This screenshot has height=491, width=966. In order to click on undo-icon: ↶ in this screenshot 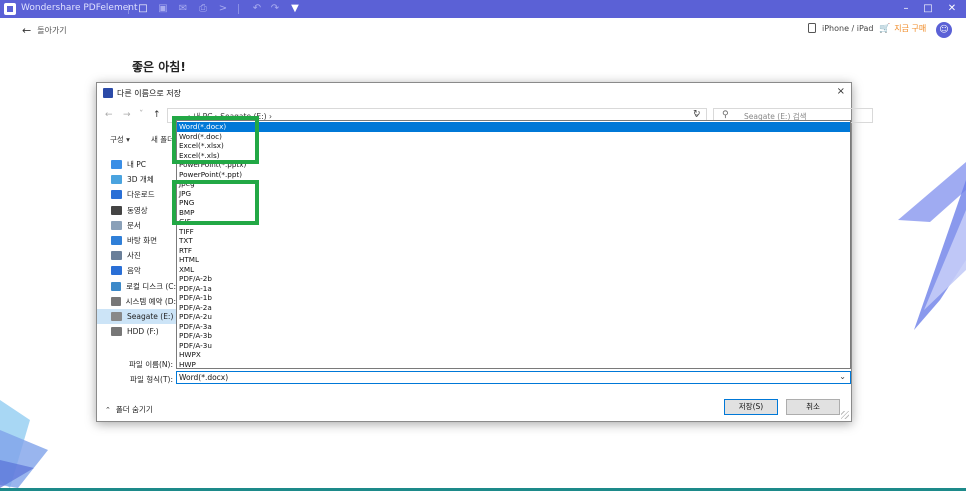, I will do `click(257, 9)`.